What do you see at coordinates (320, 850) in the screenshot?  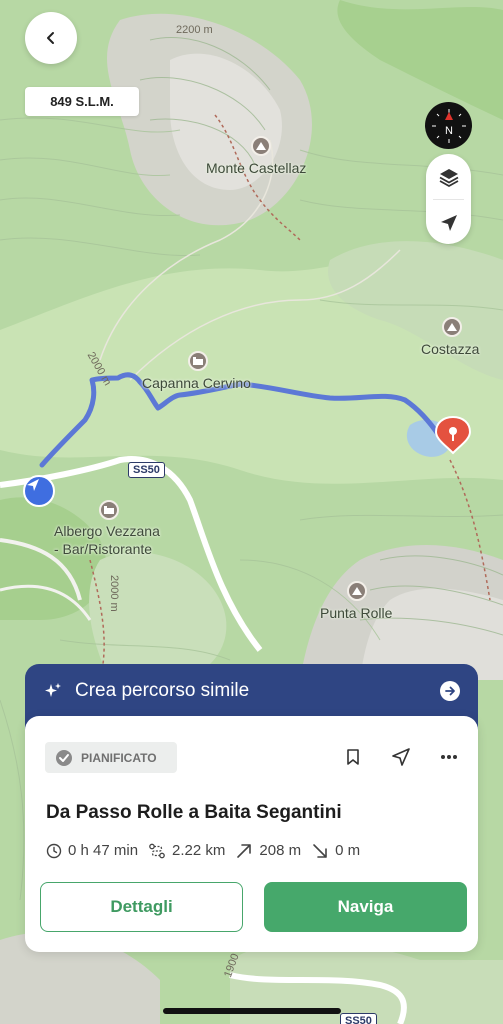 I see `arrow-down-right-icon` at bounding box center [320, 850].